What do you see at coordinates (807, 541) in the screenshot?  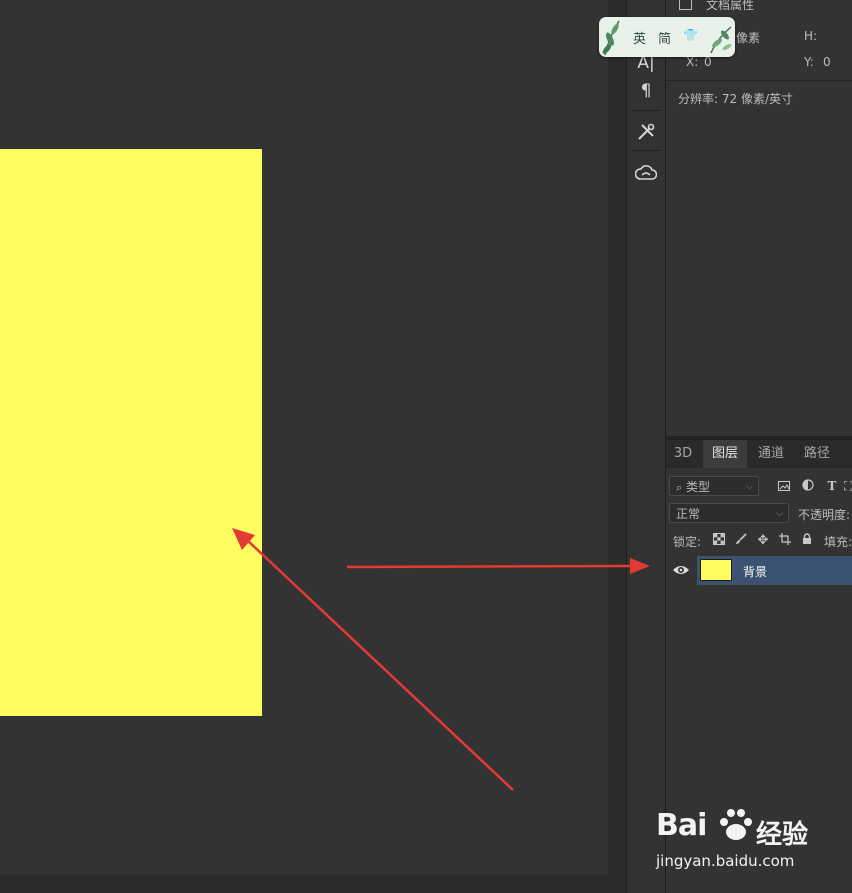 I see `lock-all-icon` at bounding box center [807, 541].